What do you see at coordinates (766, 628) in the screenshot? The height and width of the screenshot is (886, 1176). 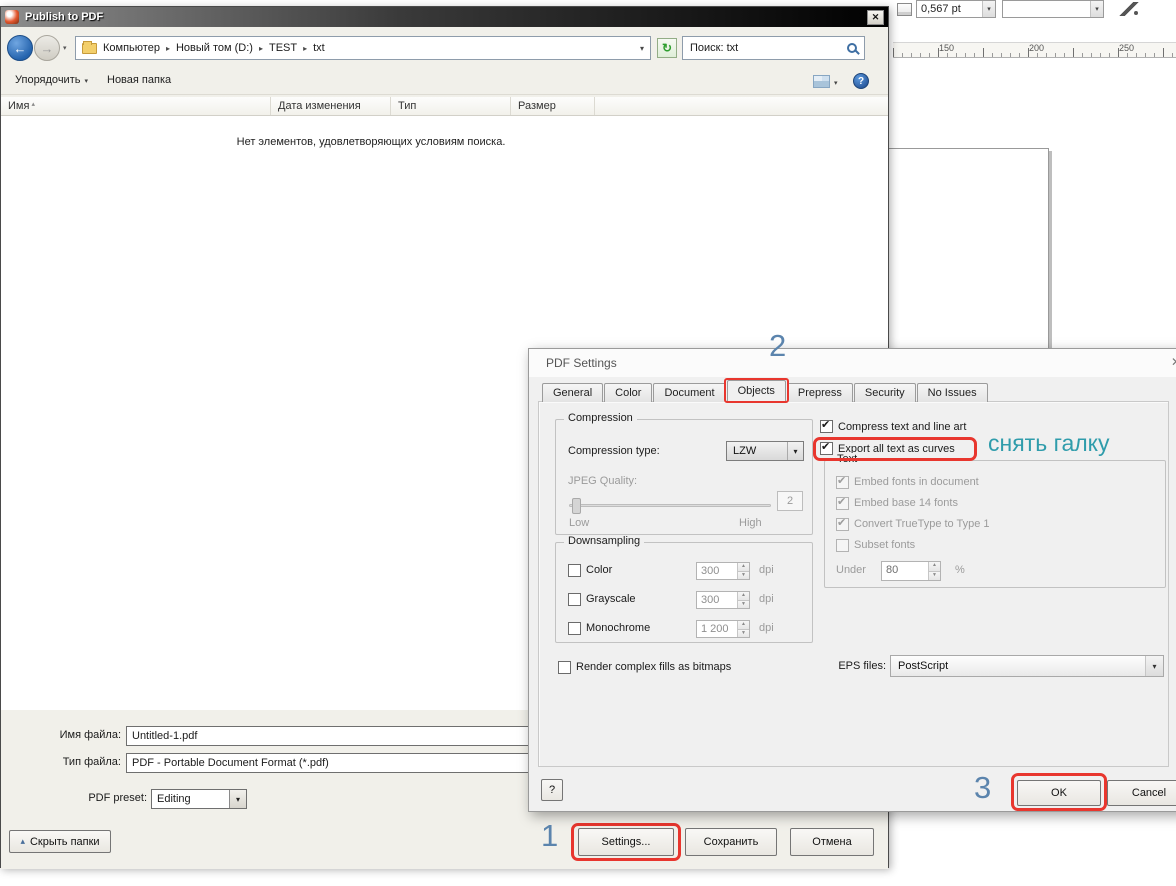 I see `monochrome-dpi-unit: dpi` at bounding box center [766, 628].